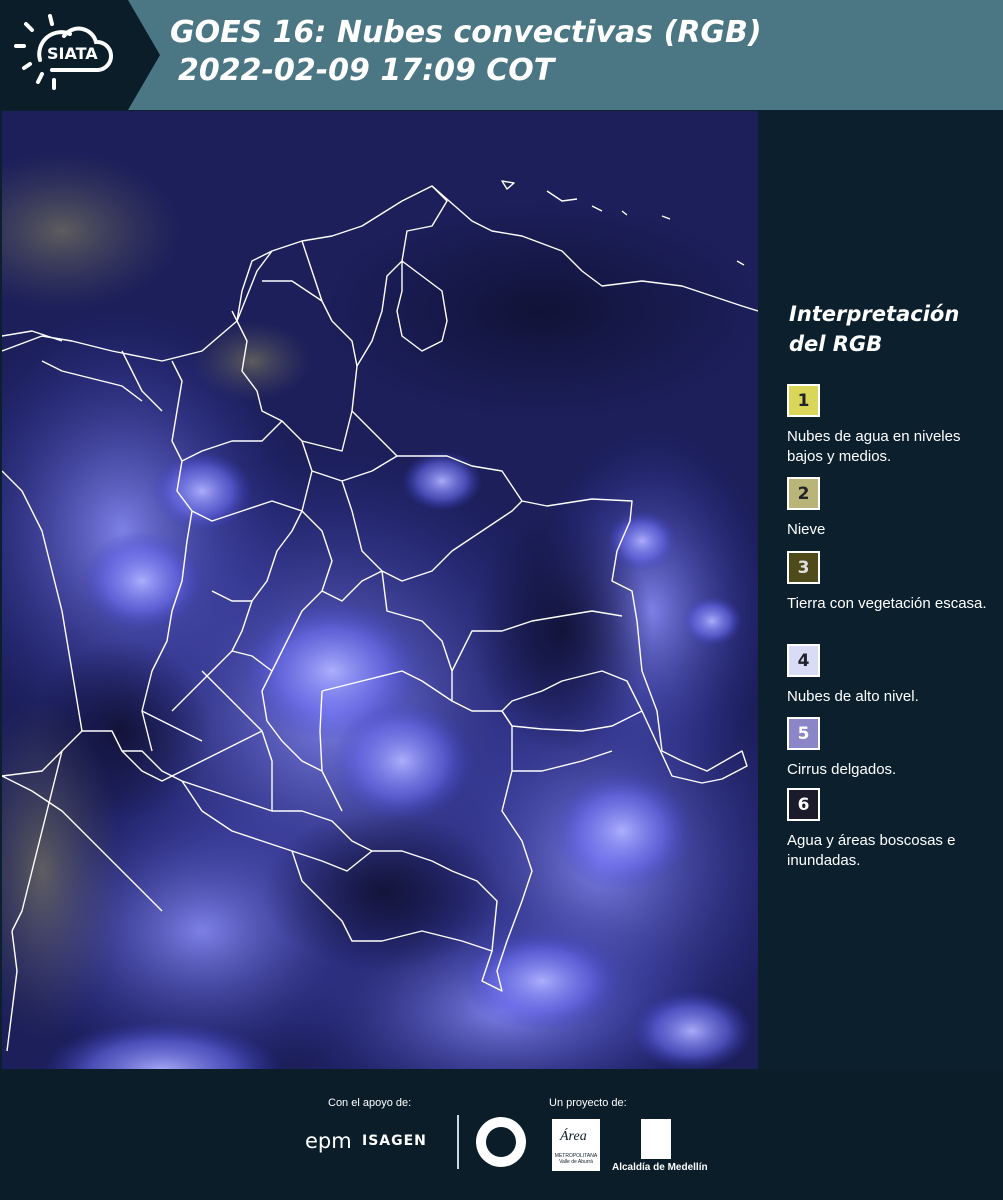 Image resolution: width=1003 pixels, height=1200 pixels. What do you see at coordinates (576, 1159) in the screenshot?
I see `area-logo-subtext: METROPOLITANA Valle de Aburrá` at bounding box center [576, 1159].